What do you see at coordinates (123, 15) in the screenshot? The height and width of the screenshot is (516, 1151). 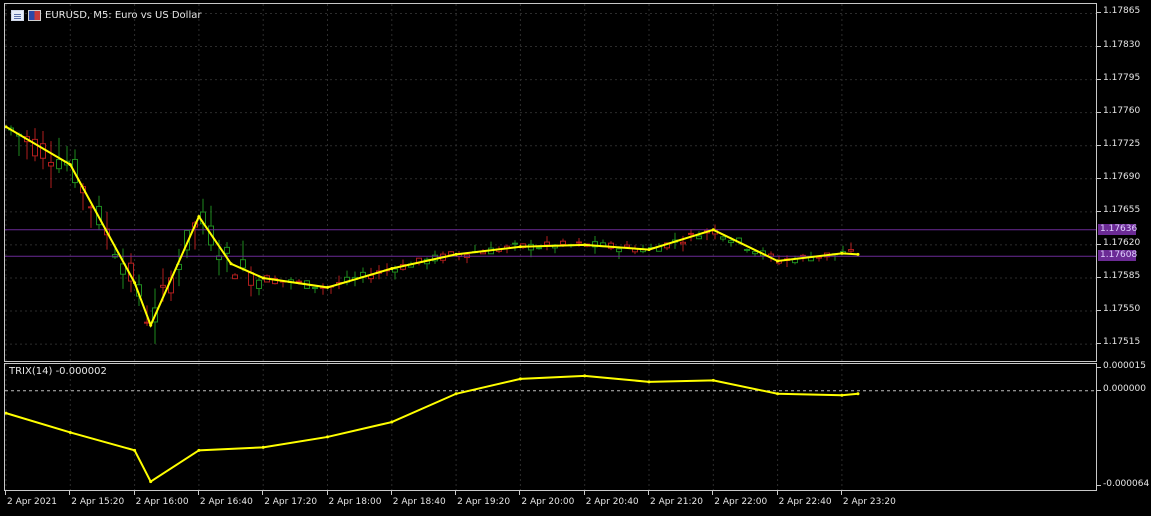 I see `chart-title-text: EURUSD, M5: Euro vs US Dollar` at bounding box center [123, 15].